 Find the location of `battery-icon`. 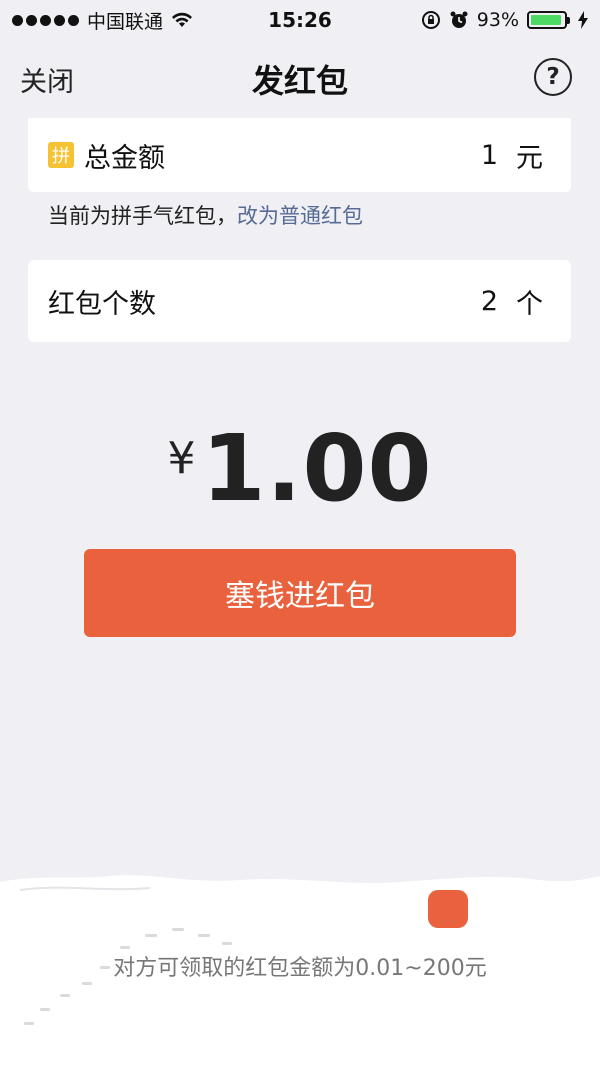

battery-icon is located at coordinates (548, 20).